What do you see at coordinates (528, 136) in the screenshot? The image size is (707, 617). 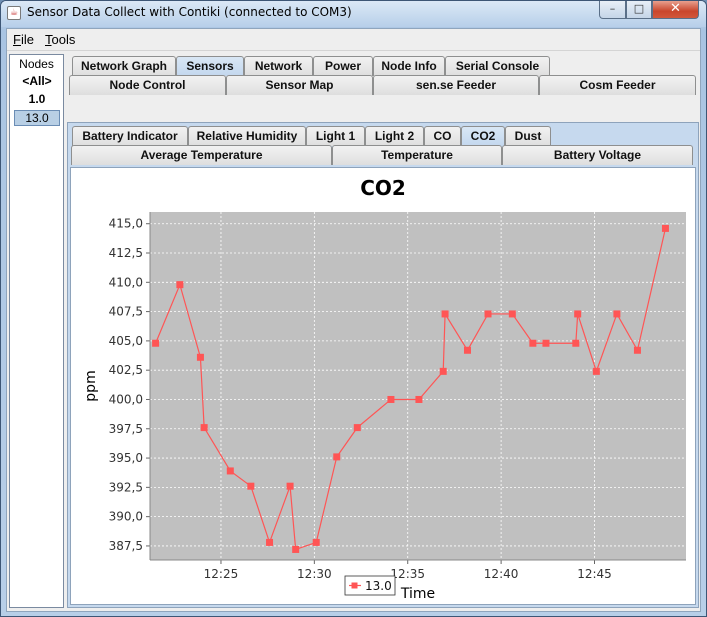 I see `subtab-dust: Dust` at bounding box center [528, 136].